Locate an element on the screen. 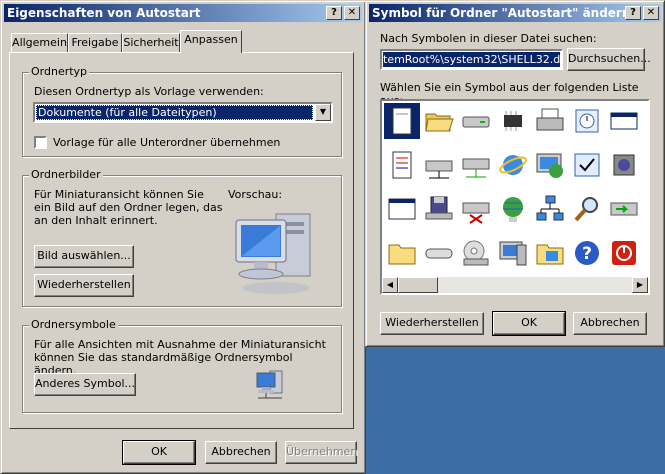 The width and height of the screenshot is (665, 474). cancel-label: Abbrechen is located at coordinates (241, 451).